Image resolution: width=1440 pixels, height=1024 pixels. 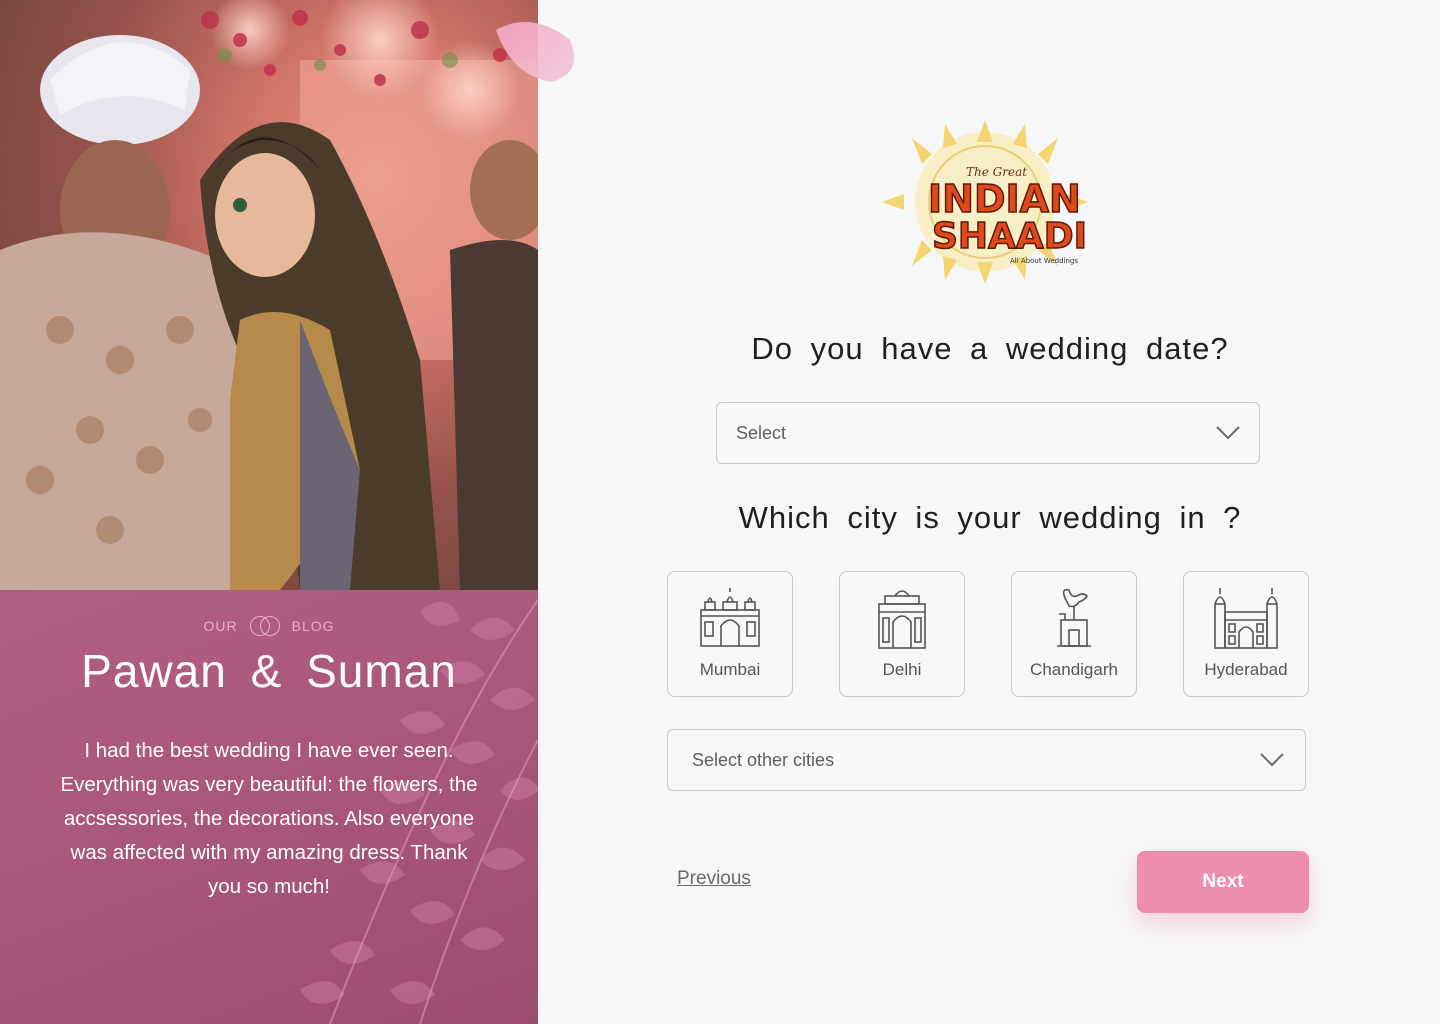 I want to click on city-card-hyderabad: Hyderabad, so click(x=1246, y=634).